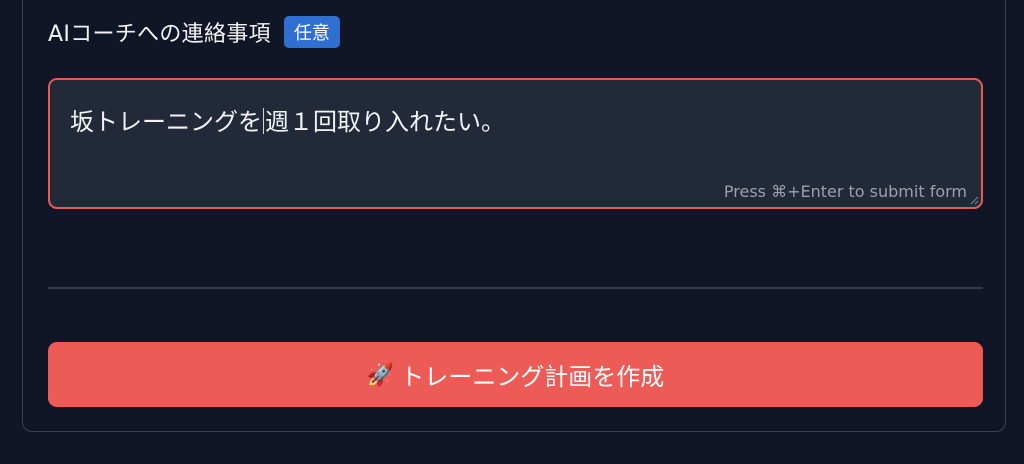 The height and width of the screenshot is (464, 1024). What do you see at coordinates (166, 122) in the screenshot?
I see `textarea-text-before-cursor: 坂トレーニングを` at bounding box center [166, 122].